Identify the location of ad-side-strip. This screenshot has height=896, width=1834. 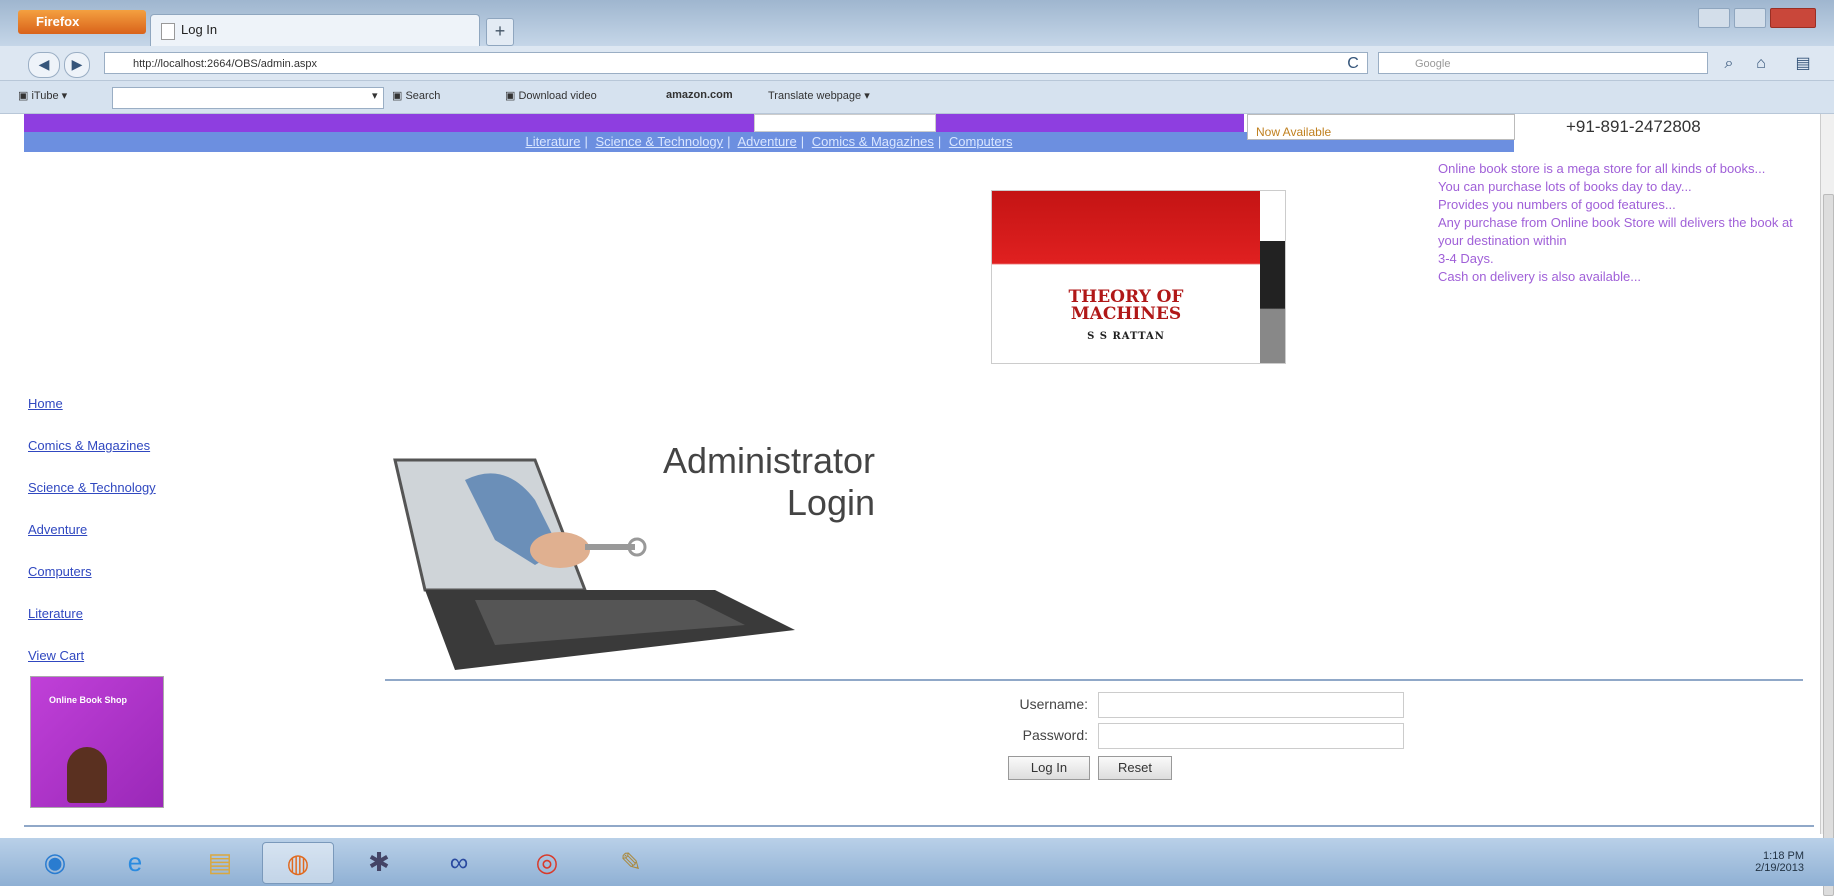
(1272, 302).